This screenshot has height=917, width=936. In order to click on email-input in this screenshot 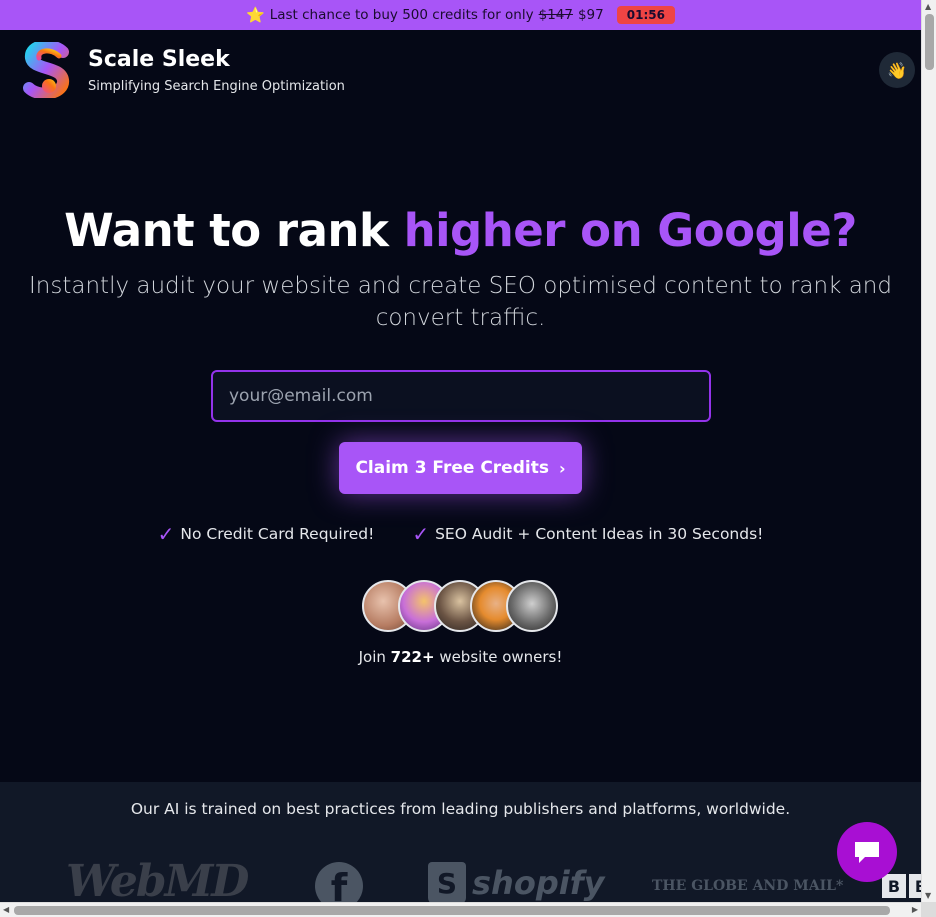, I will do `click(461, 396)`.